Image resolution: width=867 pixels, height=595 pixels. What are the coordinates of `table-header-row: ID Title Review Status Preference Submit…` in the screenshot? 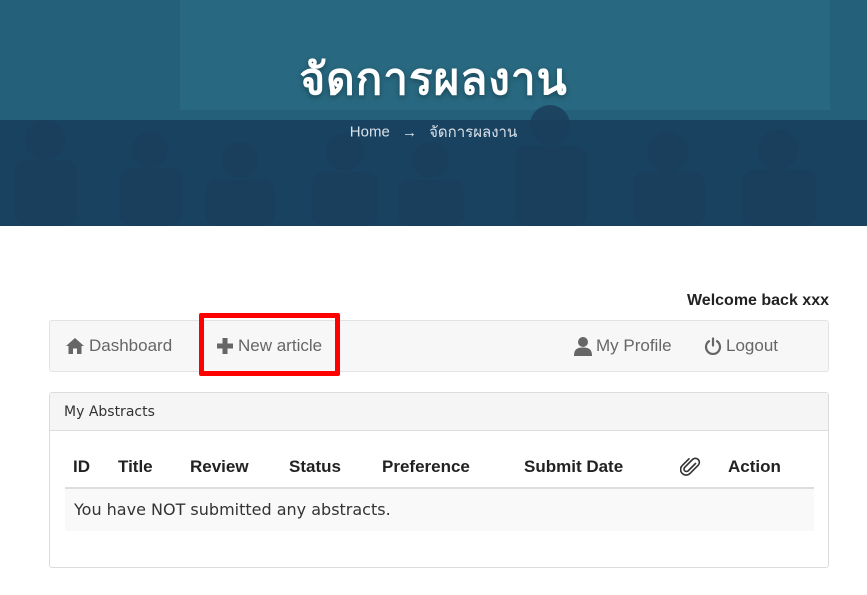 It's located at (439, 469).